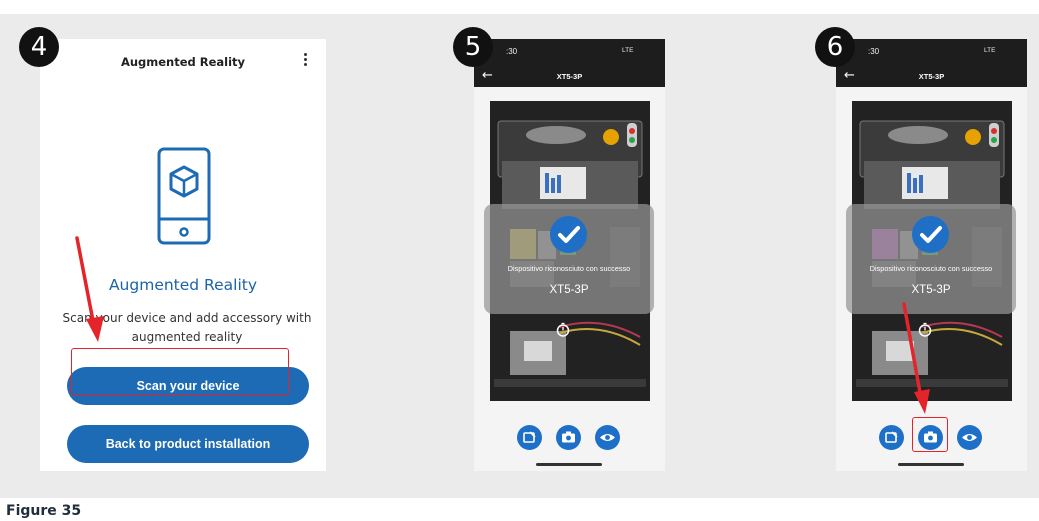  Describe the element at coordinates (188, 444) in the screenshot. I see `back-to-installation-button: Back to product installation` at that location.